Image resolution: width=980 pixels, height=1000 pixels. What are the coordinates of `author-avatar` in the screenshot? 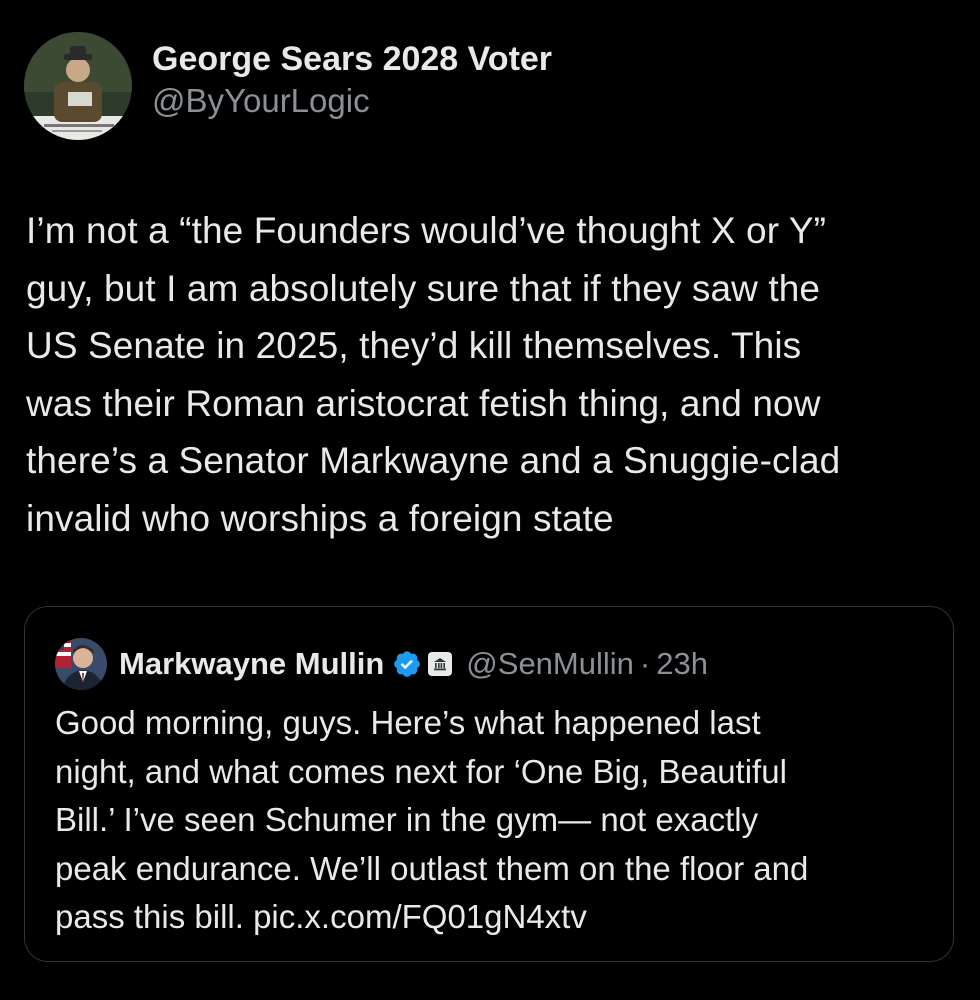 It's located at (78, 86).